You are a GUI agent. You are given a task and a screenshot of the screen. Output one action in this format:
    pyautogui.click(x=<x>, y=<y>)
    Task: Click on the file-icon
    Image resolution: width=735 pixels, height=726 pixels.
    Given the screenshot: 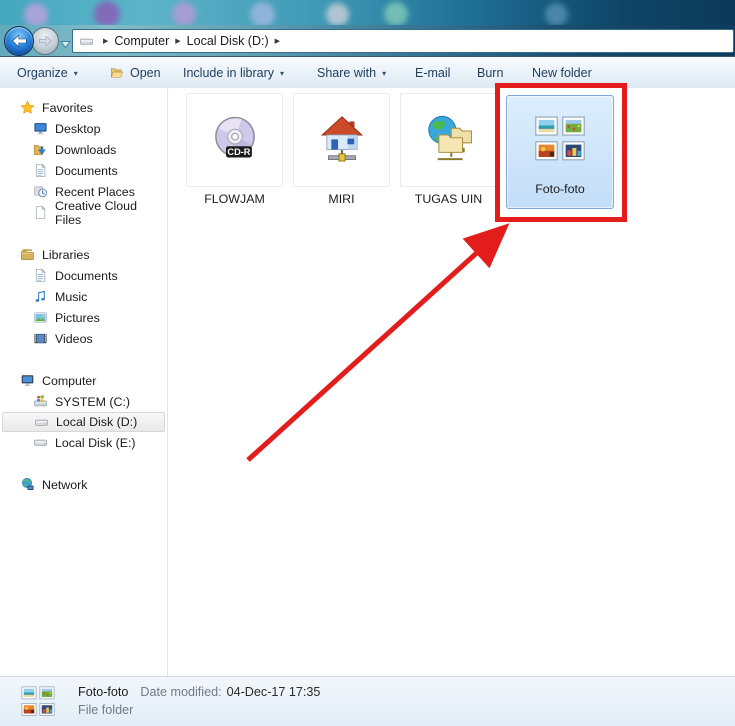 What is the action you would take?
    pyautogui.click(x=40, y=212)
    